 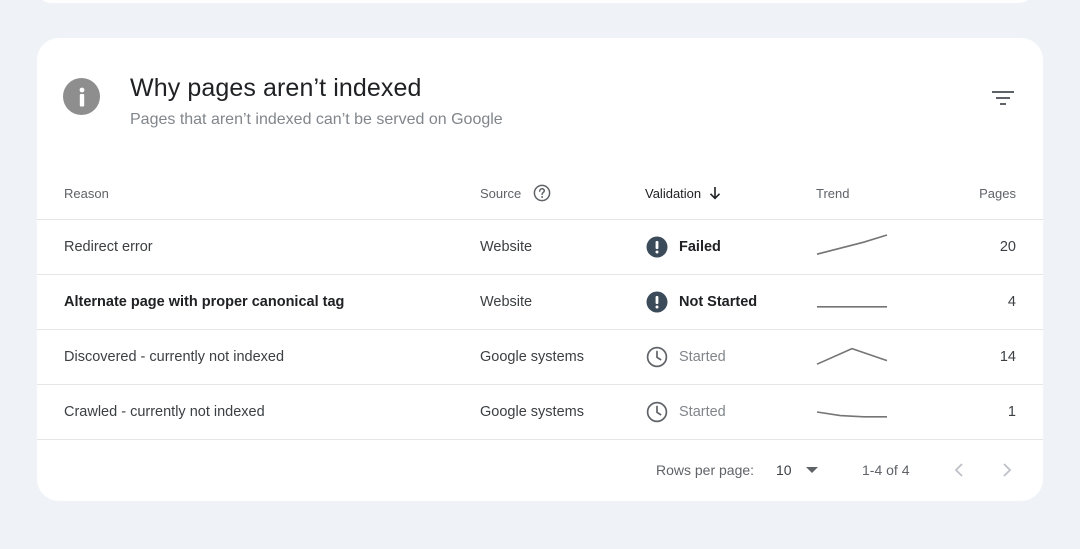 What do you see at coordinates (1011, 302) in the screenshot?
I see `pages-cell: 4` at bounding box center [1011, 302].